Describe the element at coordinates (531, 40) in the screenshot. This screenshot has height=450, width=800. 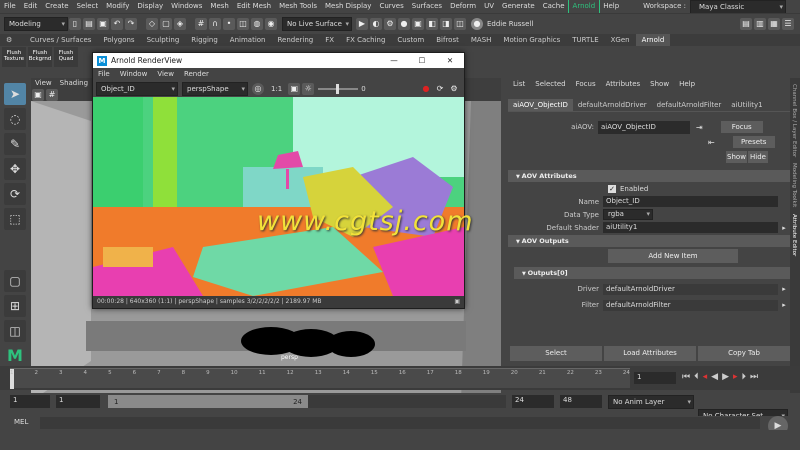
I see `tab-motion-graphics: Motion Graphics` at that location.